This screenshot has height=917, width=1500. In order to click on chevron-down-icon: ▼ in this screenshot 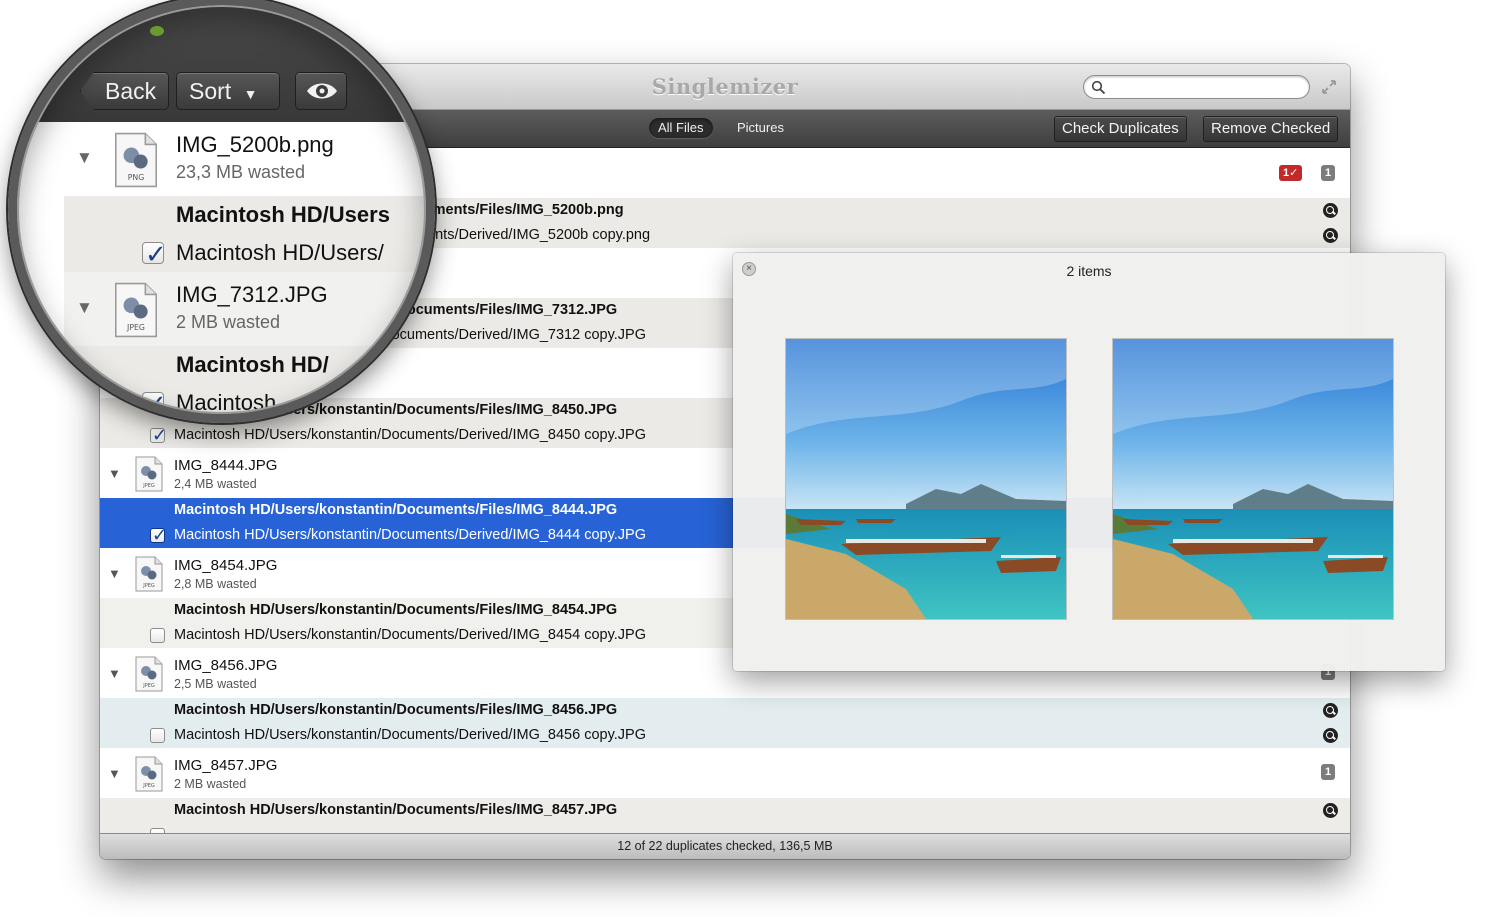, I will do `click(250, 94)`.